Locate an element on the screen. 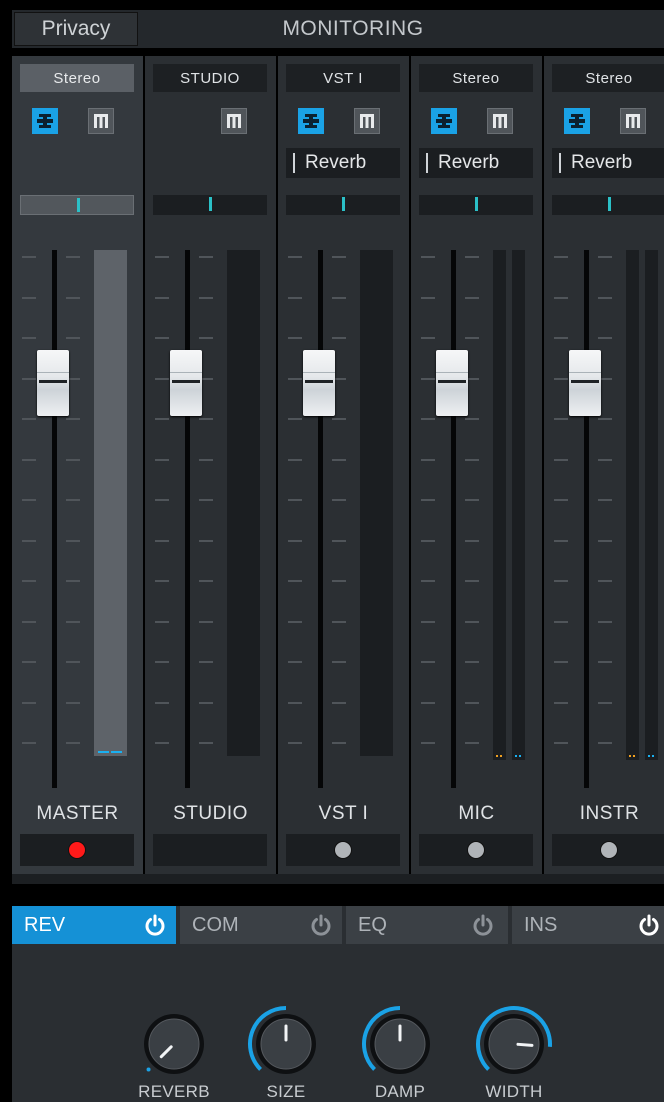  width-knob is located at coordinates (514, 1044).